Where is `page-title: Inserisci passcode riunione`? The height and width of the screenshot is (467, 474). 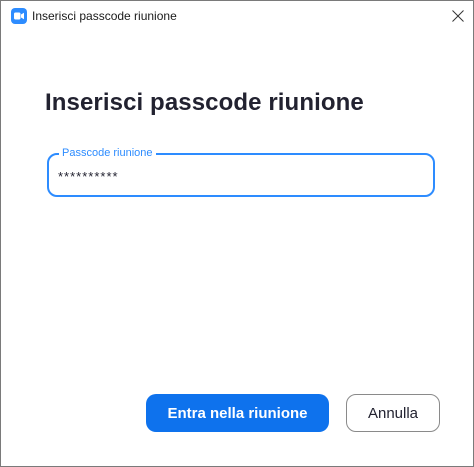 page-title: Inserisci passcode riunione is located at coordinates (204, 102).